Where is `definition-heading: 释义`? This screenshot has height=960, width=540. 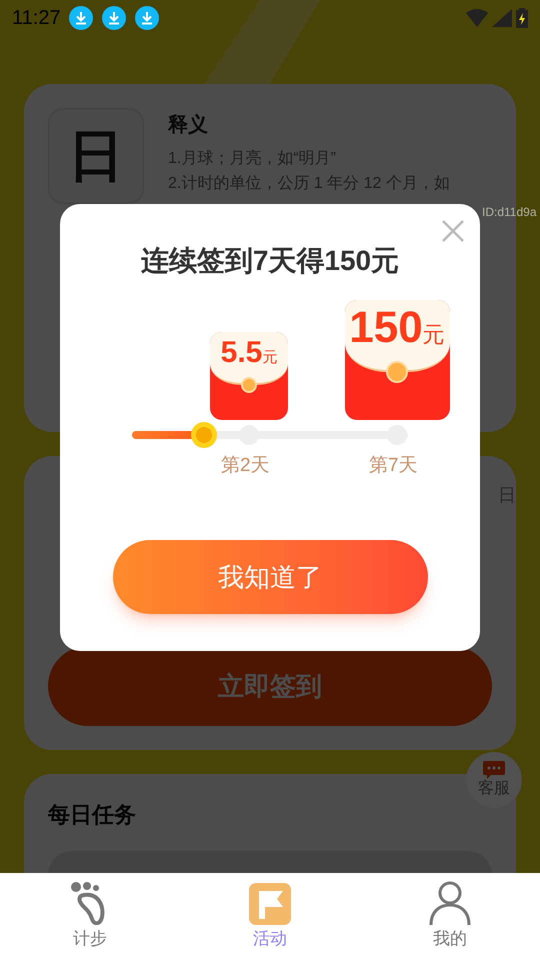
definition-heading: 释义 is located at coordinates (188, 125).